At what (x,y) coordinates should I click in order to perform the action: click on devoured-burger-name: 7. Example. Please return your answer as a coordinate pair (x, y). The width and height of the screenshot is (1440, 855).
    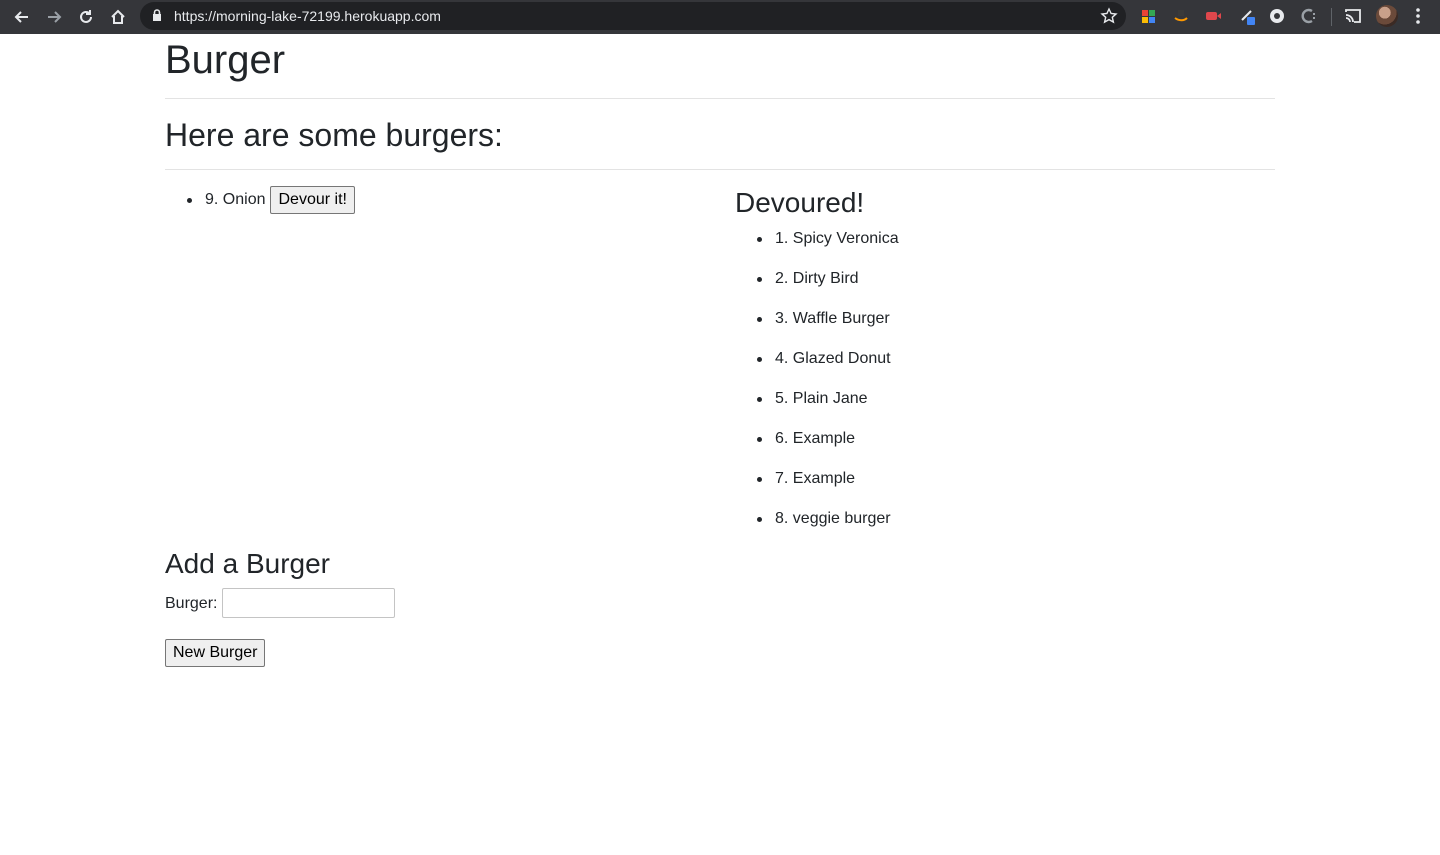
    Looking at the image, I should click on (815, 478).